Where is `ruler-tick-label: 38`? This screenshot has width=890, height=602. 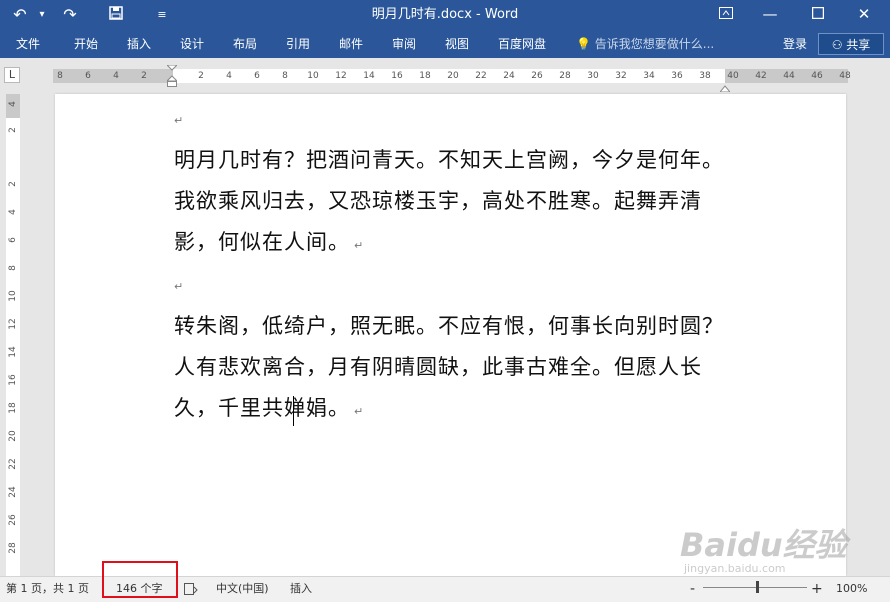 ruler-tick-label: 38 is located at coordinates (705, 76).